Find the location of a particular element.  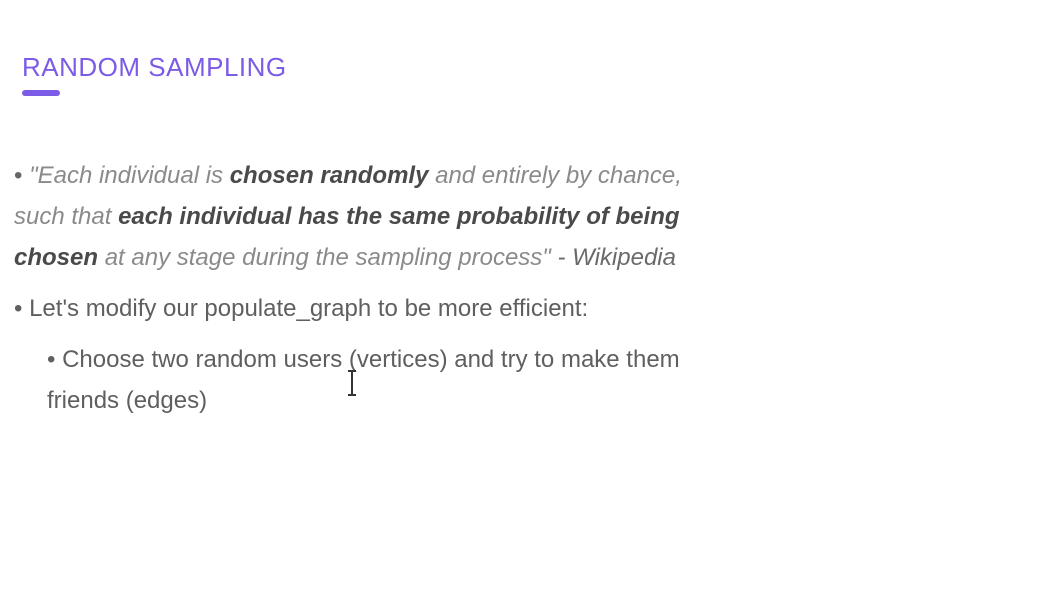

quote-source: - Wikipedia is located at coordinates (613, 257).